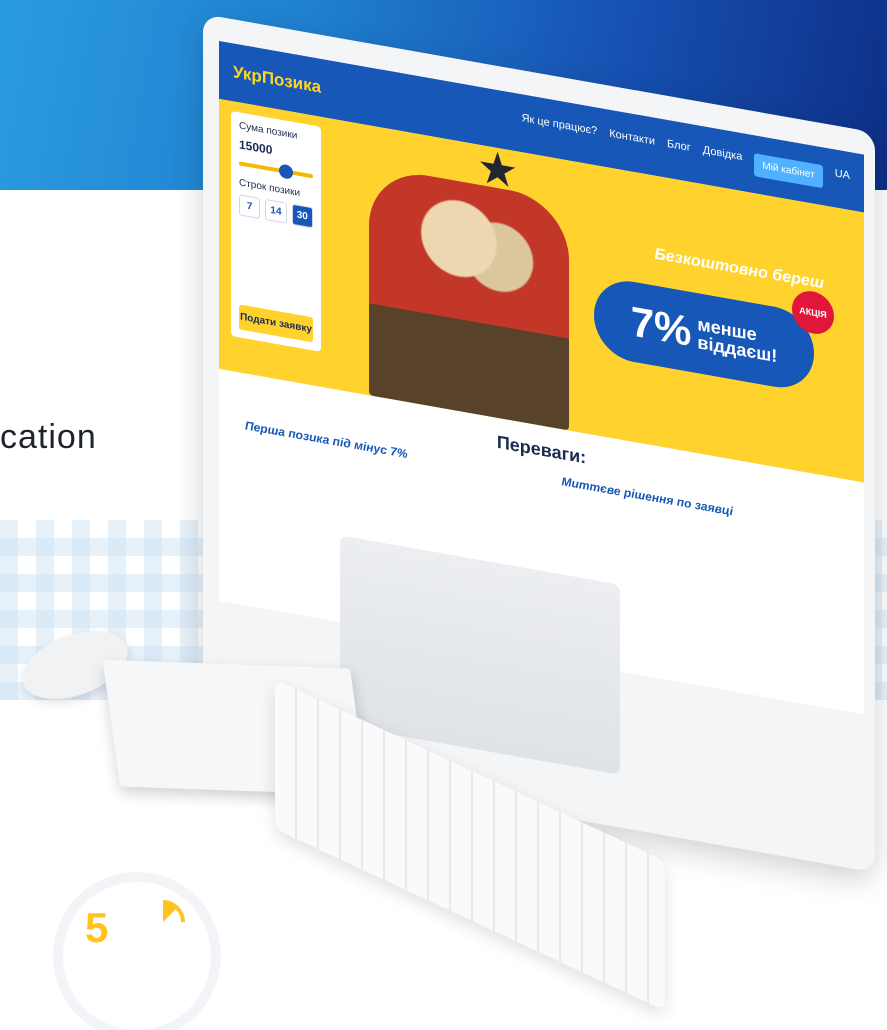 The image size is (887, 1030). Describe the element at coordinates (302, 216) in the screenshot. I see `term-option-30: 30` at that location.